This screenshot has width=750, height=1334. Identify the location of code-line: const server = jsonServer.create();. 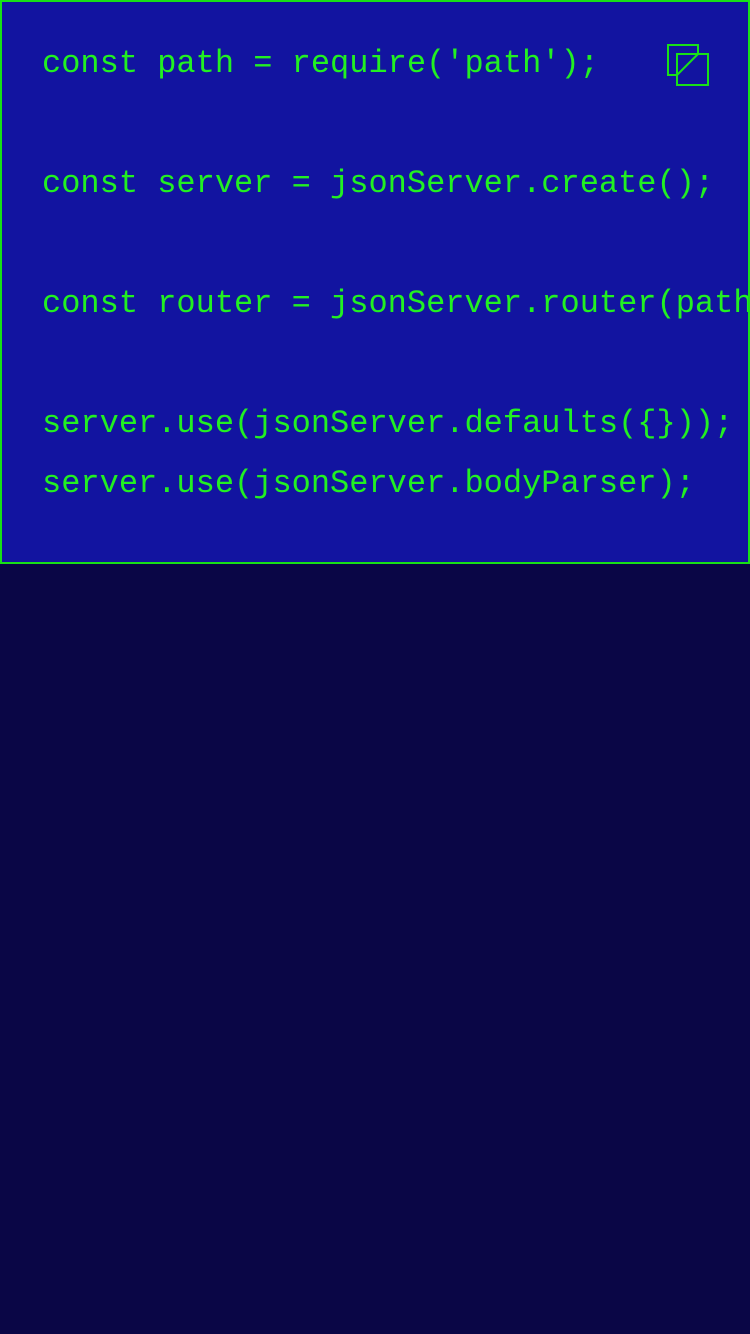
(378, 183).